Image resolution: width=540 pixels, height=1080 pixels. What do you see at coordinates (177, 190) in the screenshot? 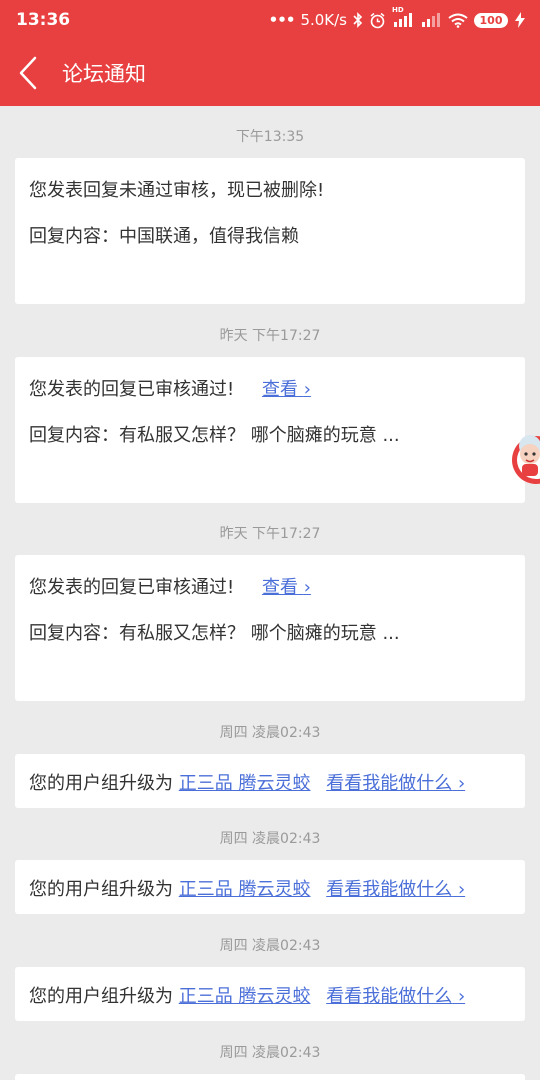
I see `notification-message: 您发表回复未通过审核，现已被删除!` at bounding box center [177, 190].